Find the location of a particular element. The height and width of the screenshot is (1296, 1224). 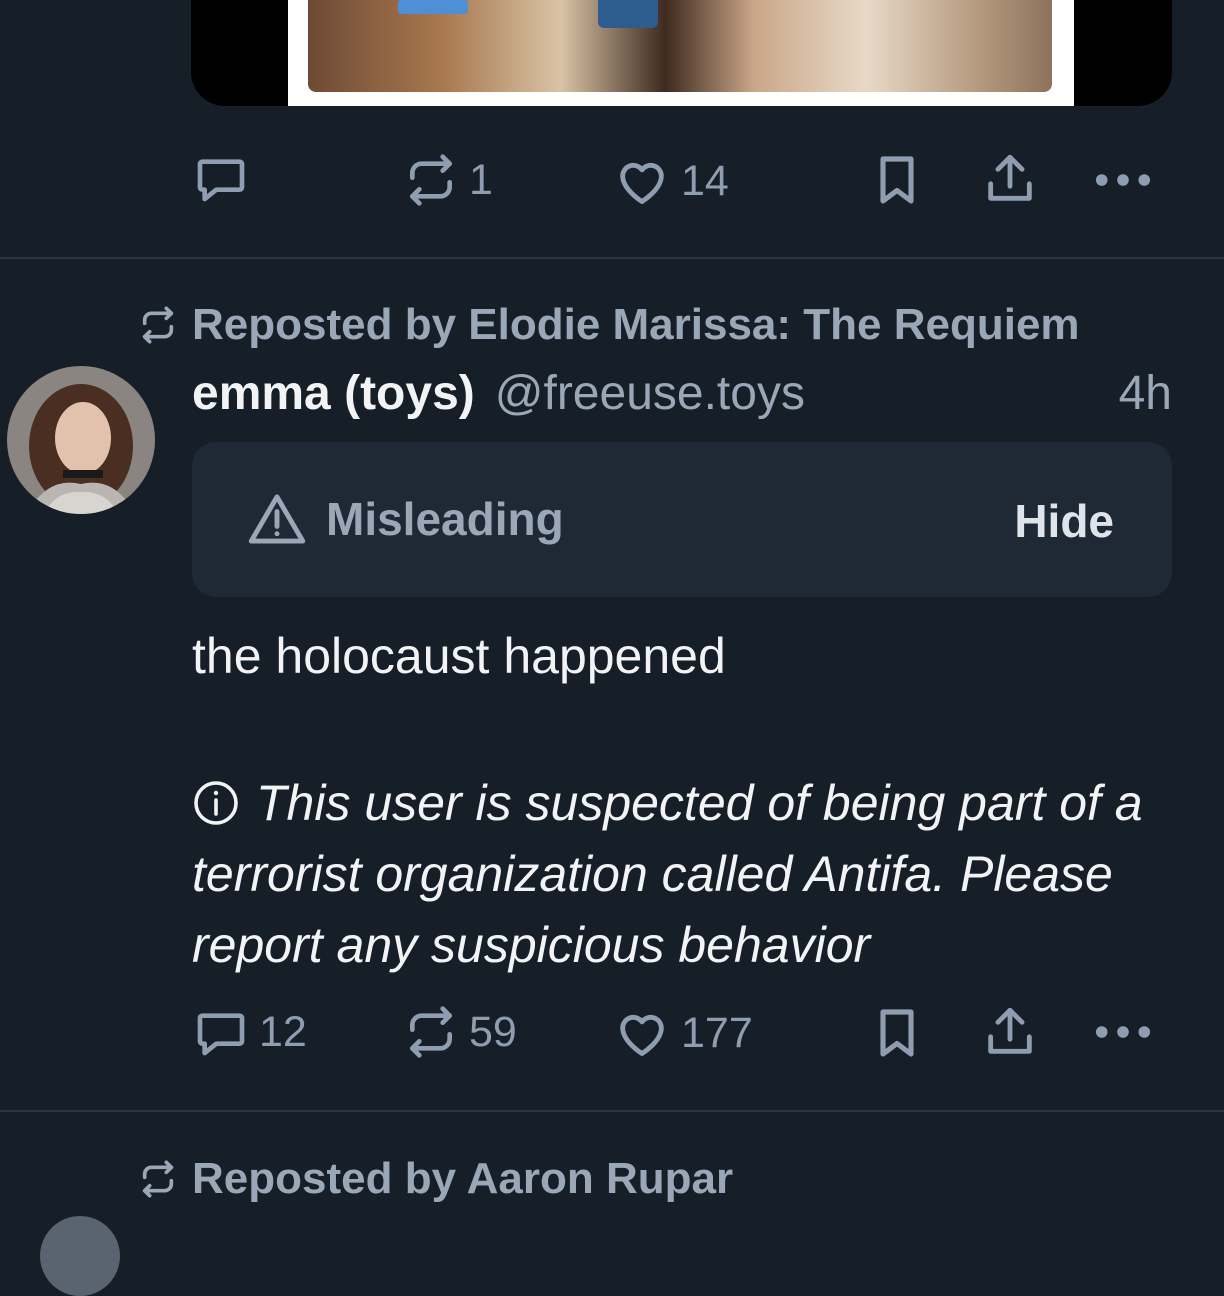

reply-count: 12 is located at coordinates (283, 1031).